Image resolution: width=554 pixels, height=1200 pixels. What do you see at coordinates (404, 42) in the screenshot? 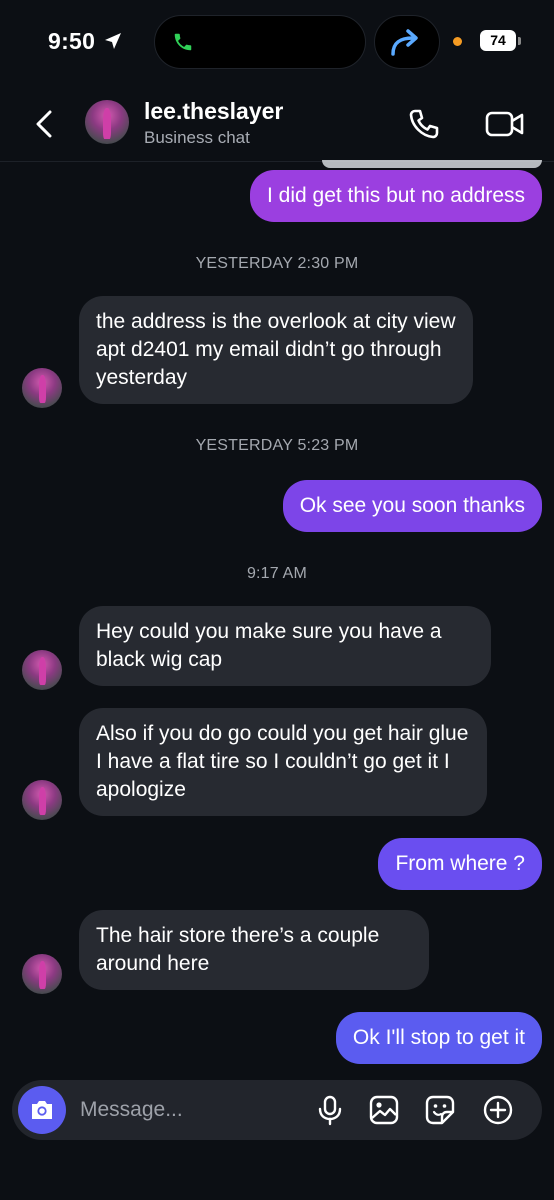
I see `share-icon` at bounding box center [404, 42].